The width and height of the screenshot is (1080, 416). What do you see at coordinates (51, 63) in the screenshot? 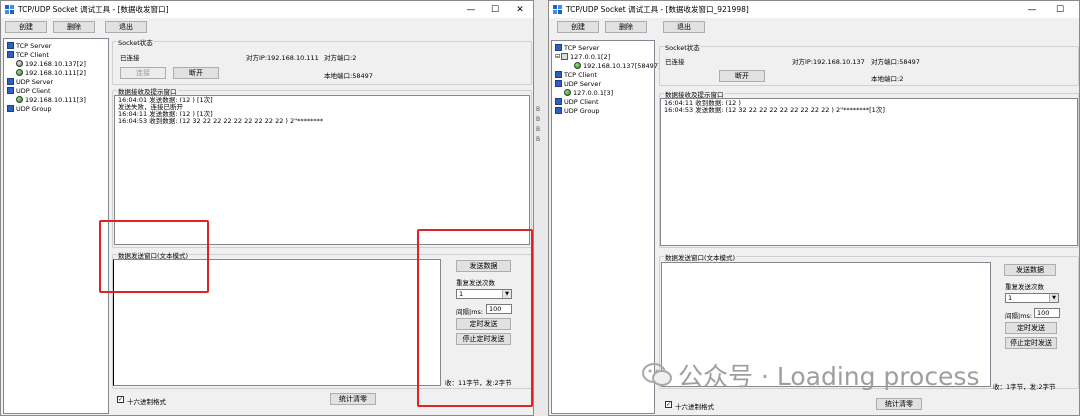
I see `tree-item-client-137: 192.168.10.137[2]` at bounding box center [51, 63].